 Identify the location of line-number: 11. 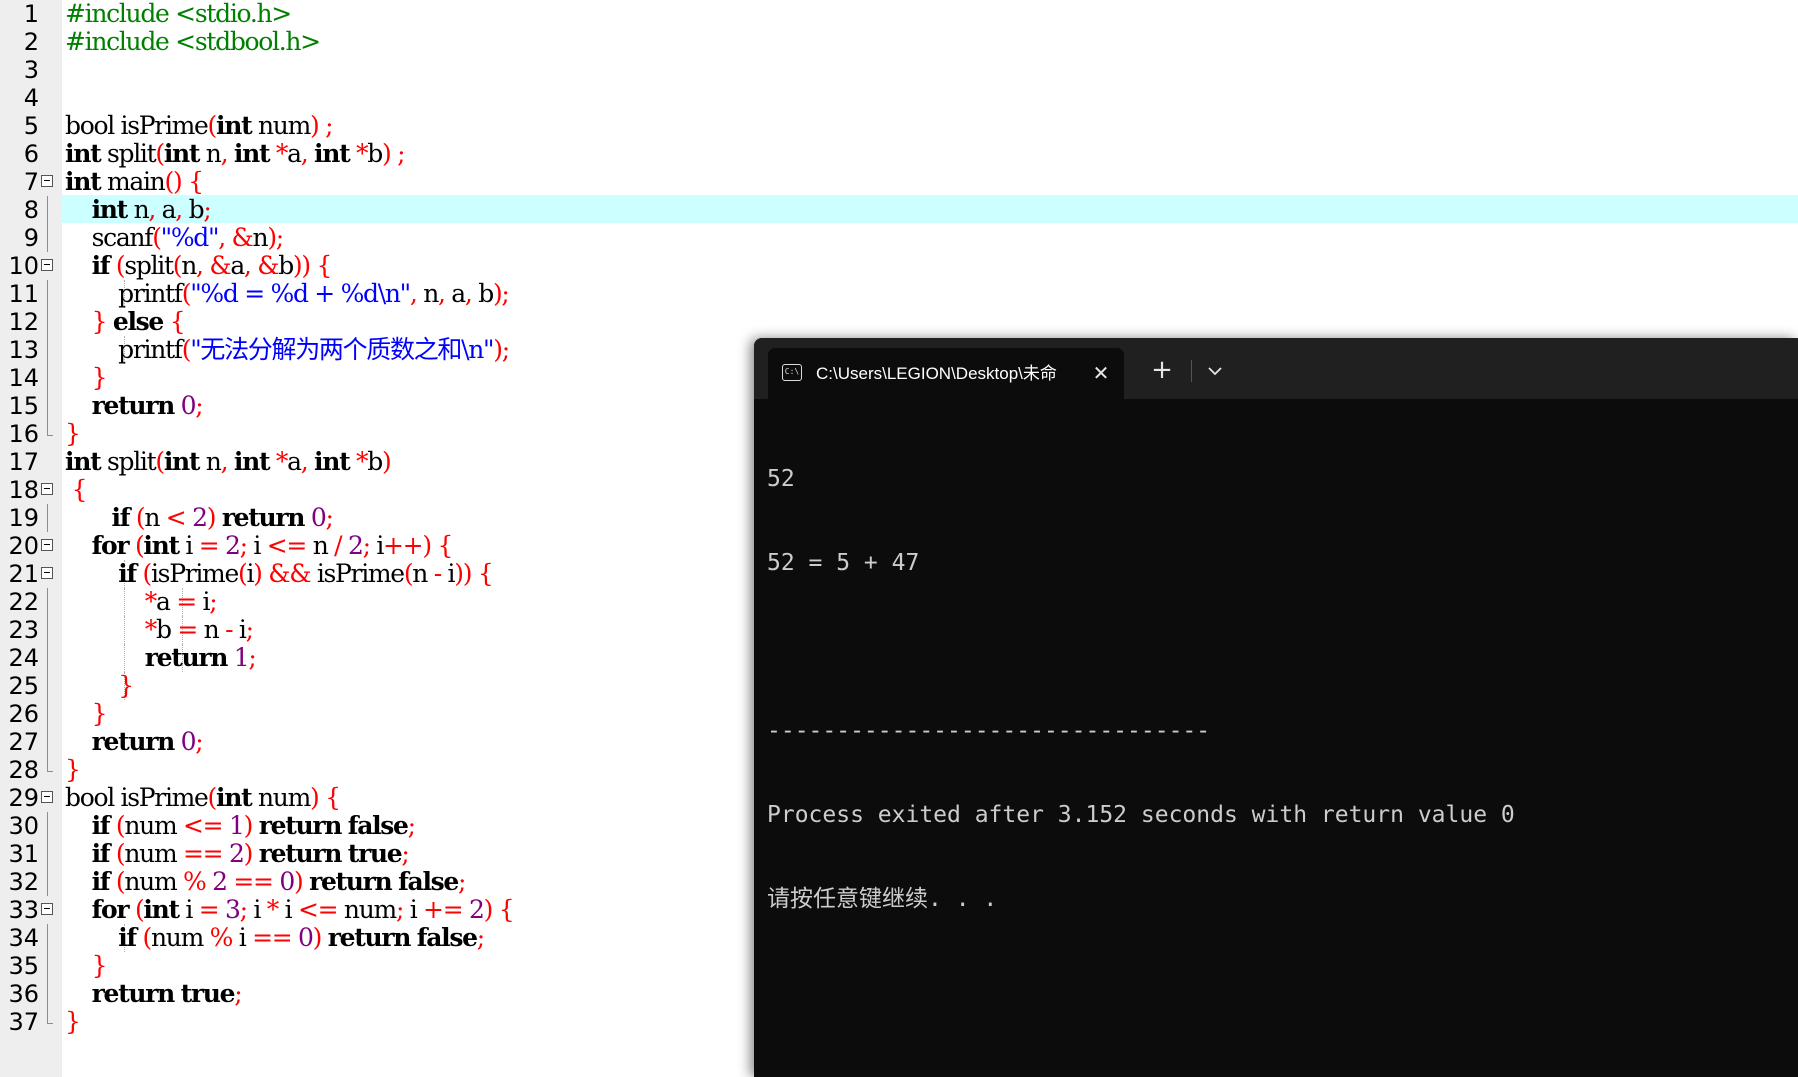
(23, 294).